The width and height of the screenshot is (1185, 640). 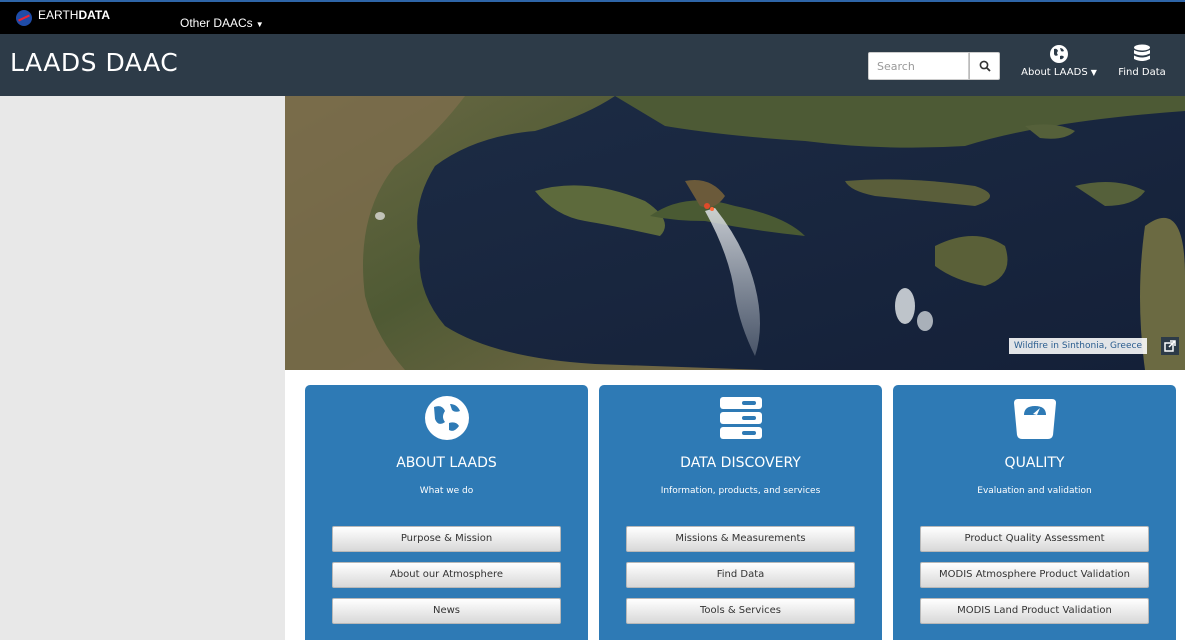 I want to click on scale-icon, so click(x=1034, y=419).